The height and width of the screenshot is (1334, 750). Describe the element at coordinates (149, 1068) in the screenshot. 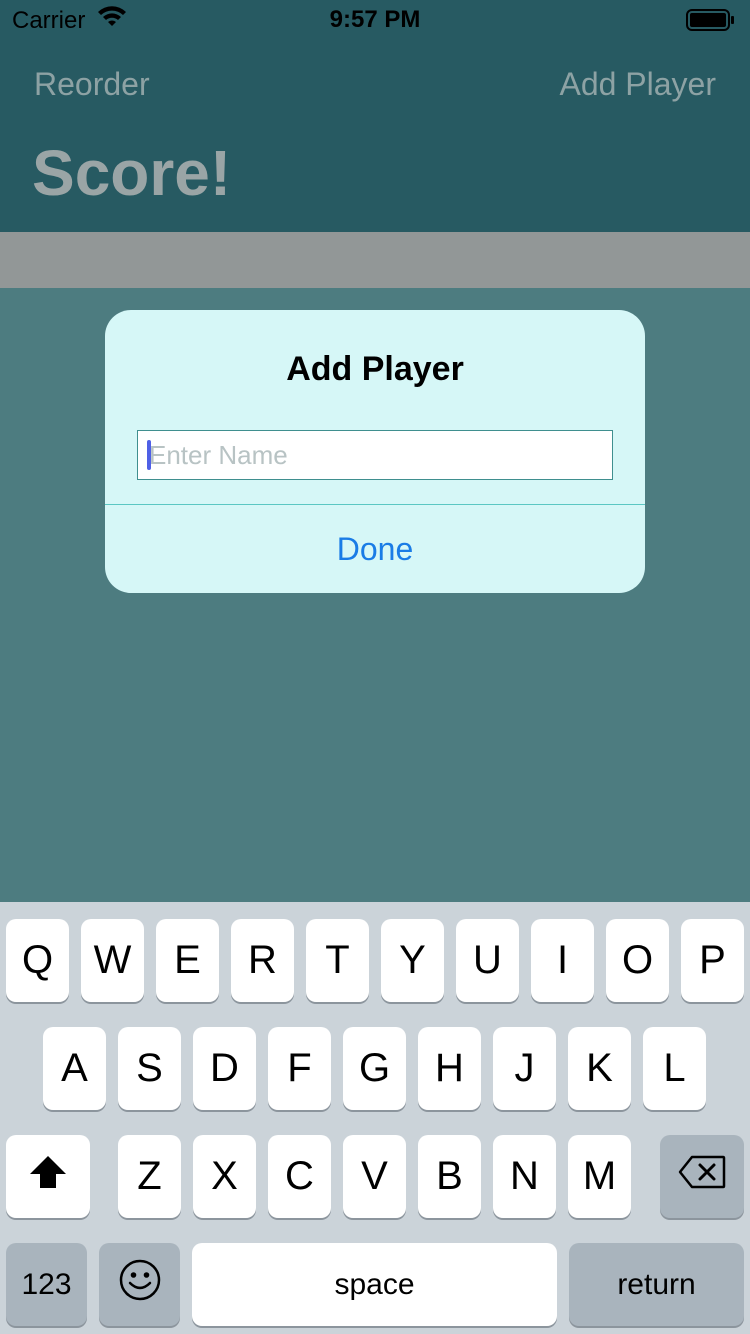

I see `key-s: S` at that location.